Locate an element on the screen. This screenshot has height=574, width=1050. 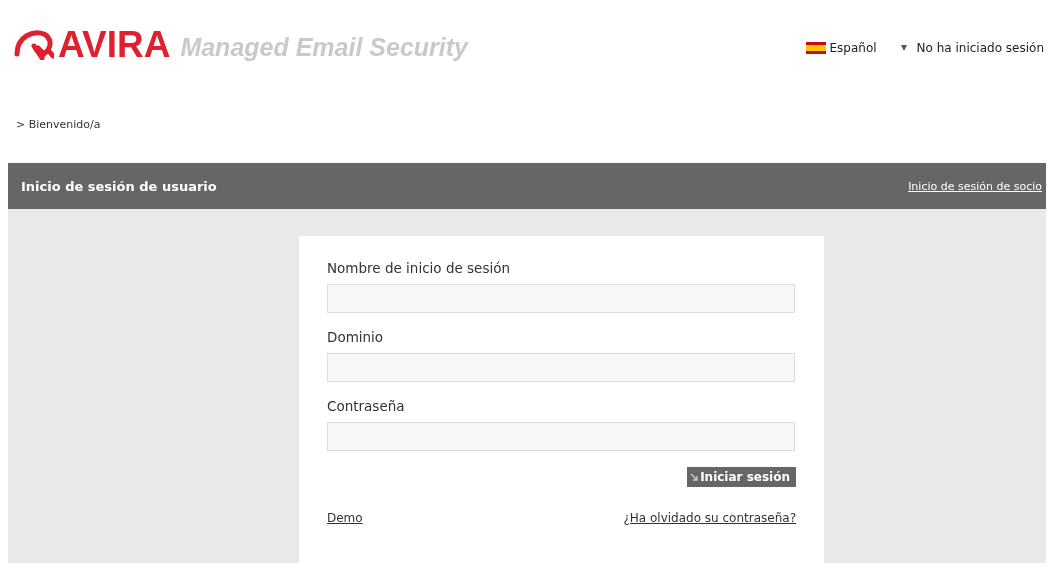
field-label: Nombre de inicio de sesión is located at coordinates (419, 268).